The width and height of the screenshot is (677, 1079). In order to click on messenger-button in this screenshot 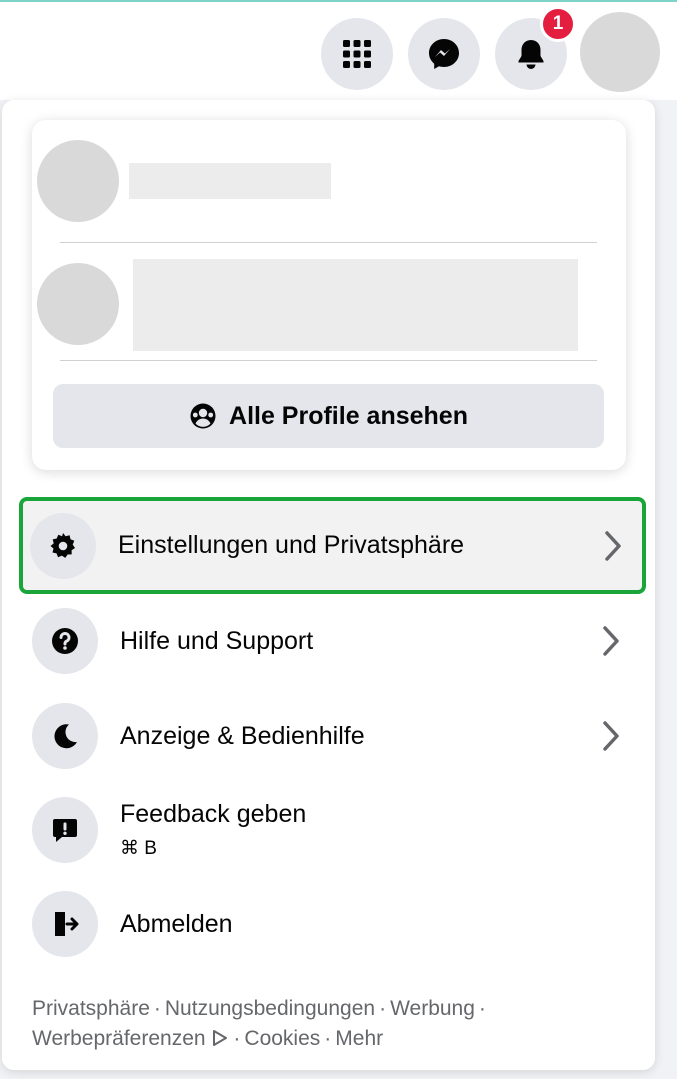, I will do `click(444, 54)`.